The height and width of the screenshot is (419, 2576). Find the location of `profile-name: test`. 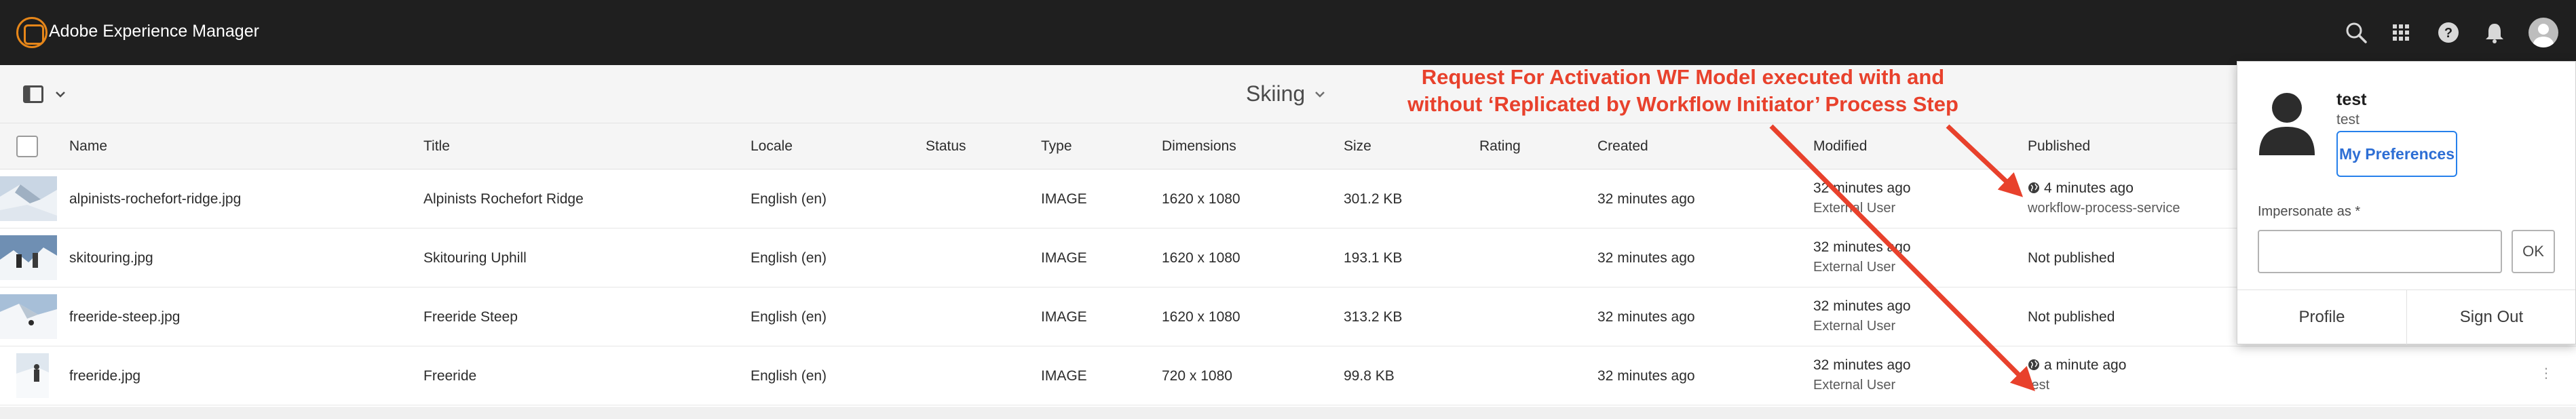

profile-name: test is located at coordinates (2351, 100).